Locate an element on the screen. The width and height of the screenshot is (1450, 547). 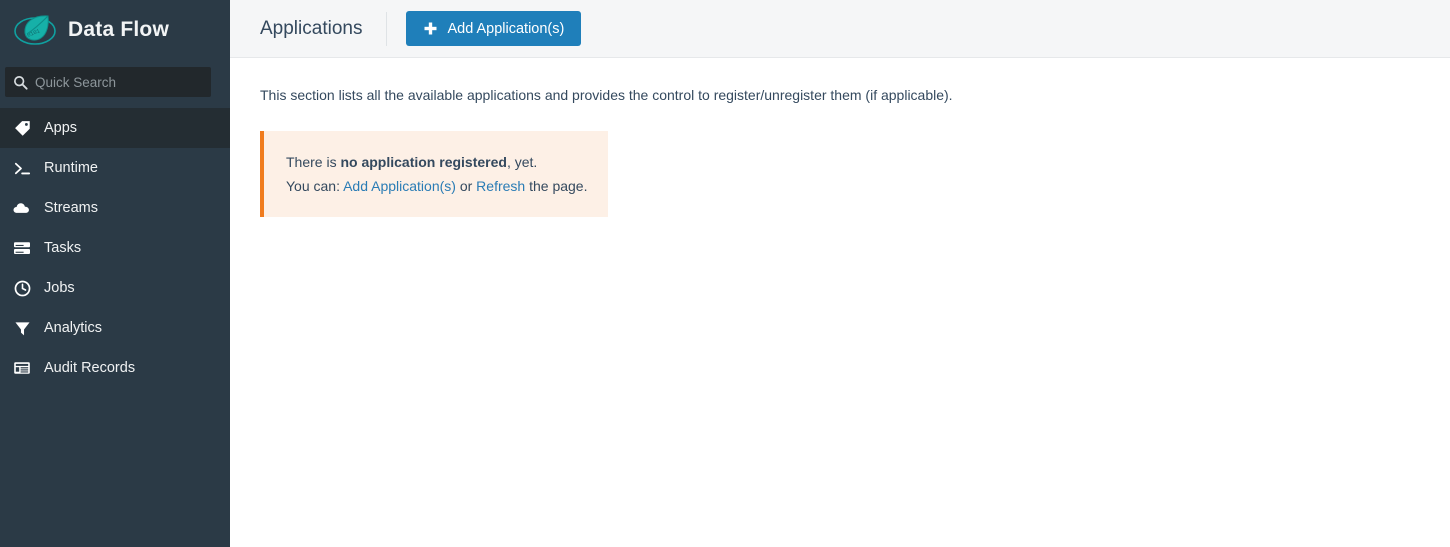
alert-line-1: There is no application registered, yet. is located at coordinates (438, 162).